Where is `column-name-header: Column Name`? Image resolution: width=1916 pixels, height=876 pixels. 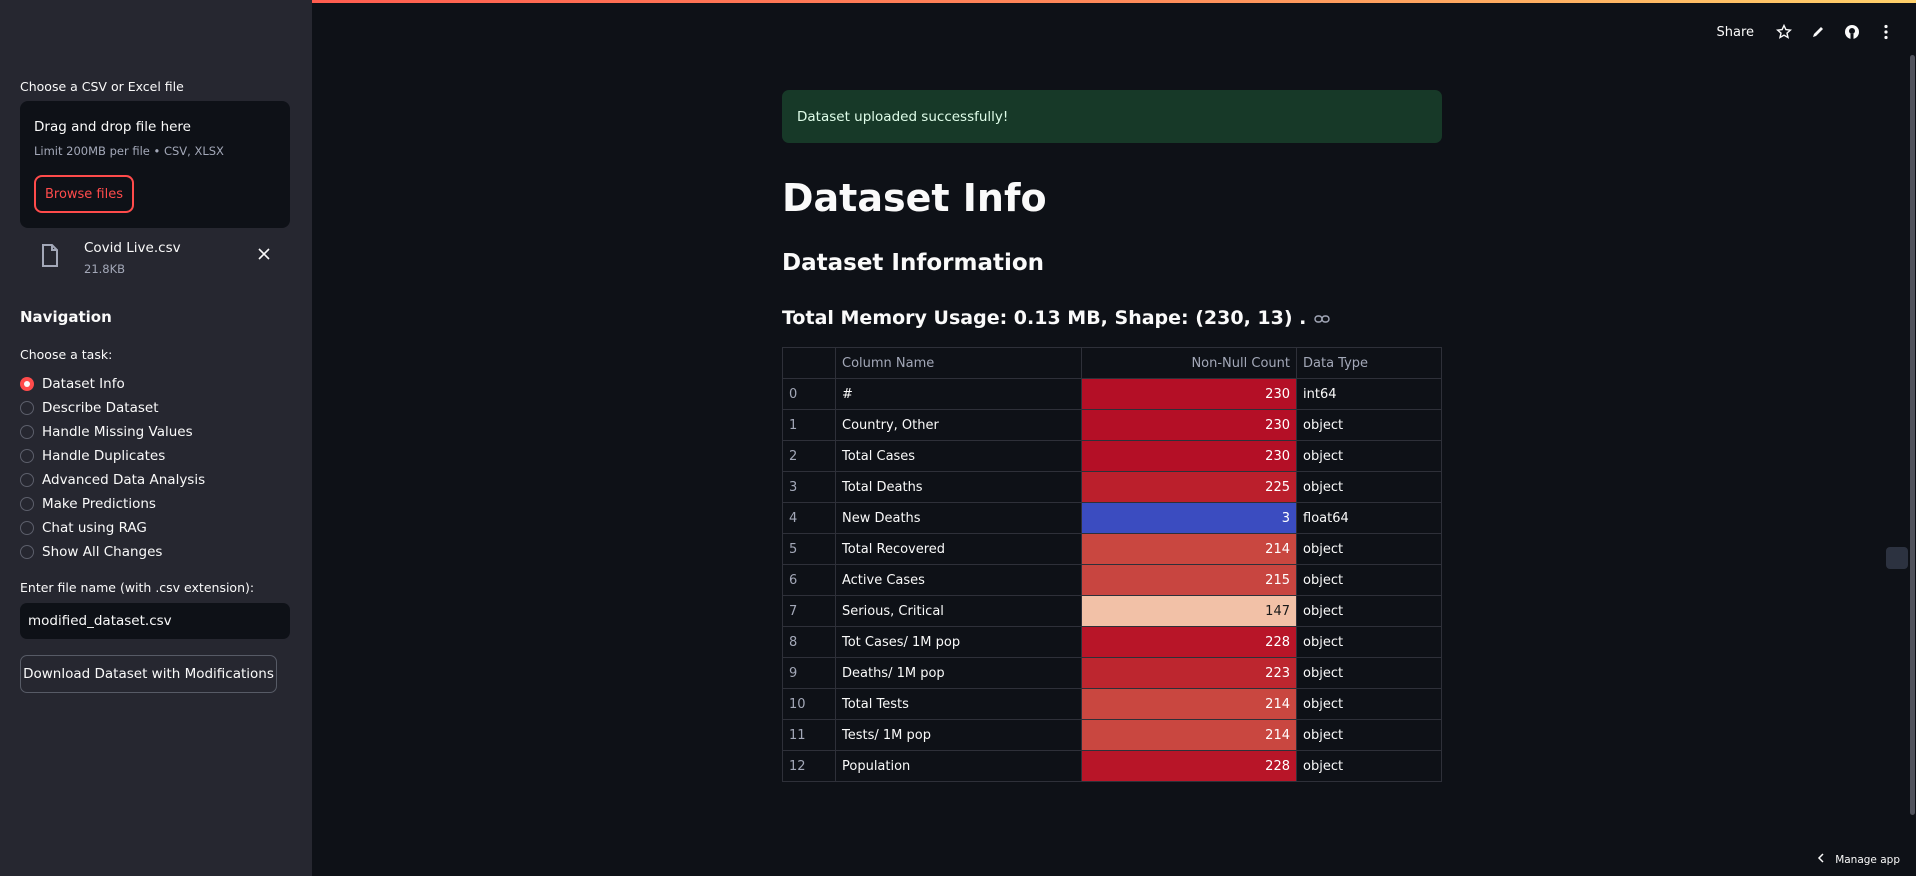
column-name-header: Column Name is located at coordinates (958, 363).